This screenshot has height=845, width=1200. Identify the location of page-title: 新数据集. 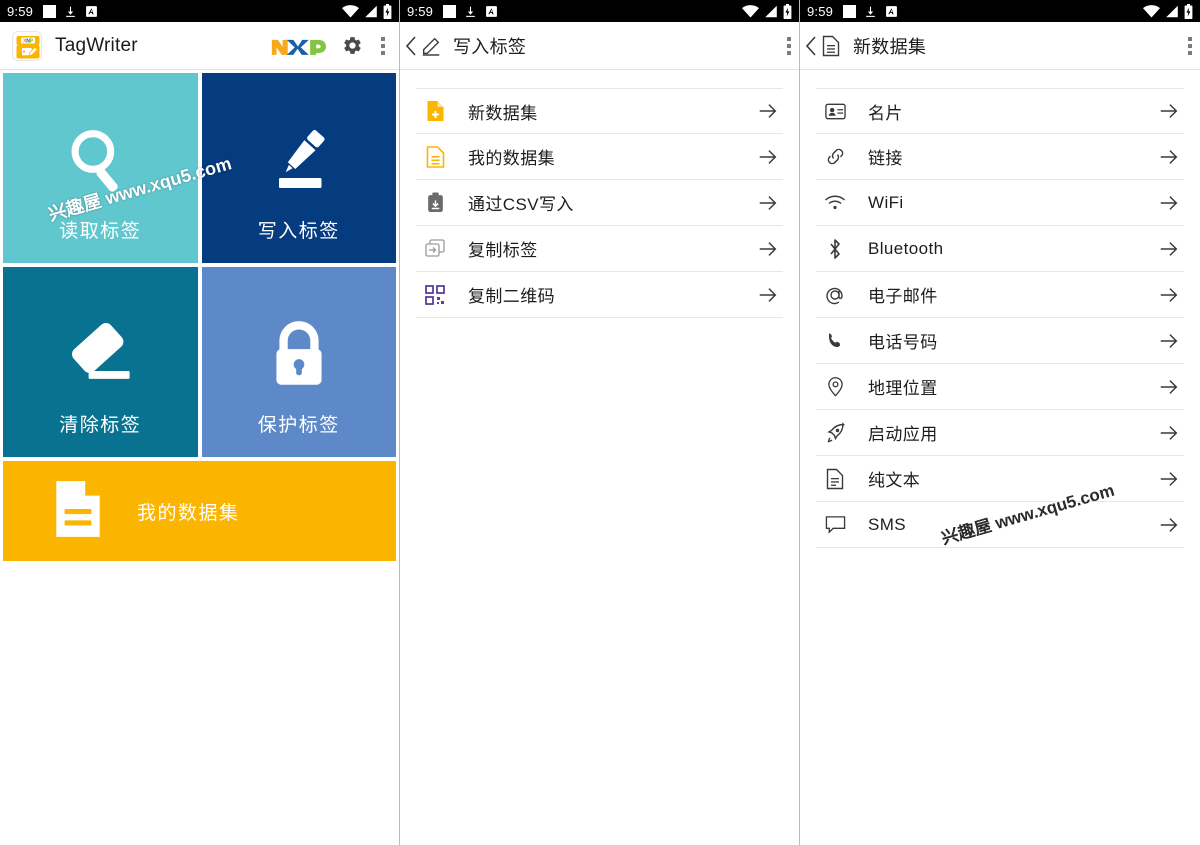
(890, 46).